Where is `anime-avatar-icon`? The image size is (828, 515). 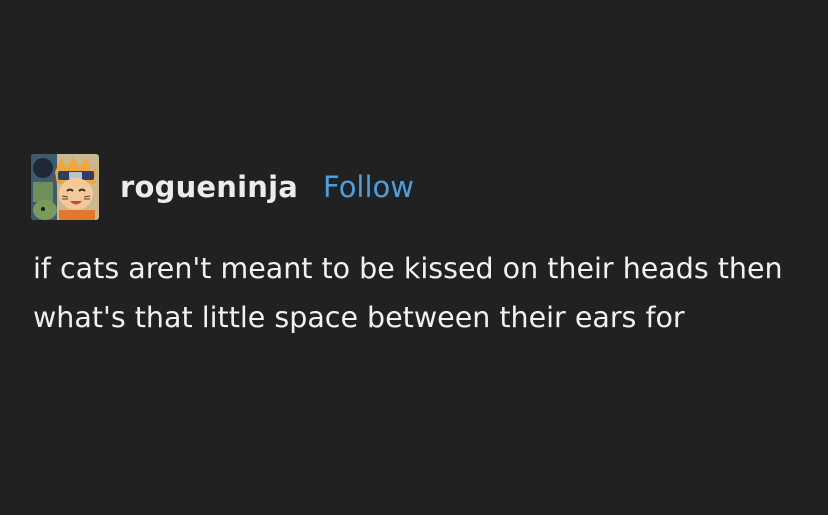
anime-avatar-icon is located at coordinates (65, 187).